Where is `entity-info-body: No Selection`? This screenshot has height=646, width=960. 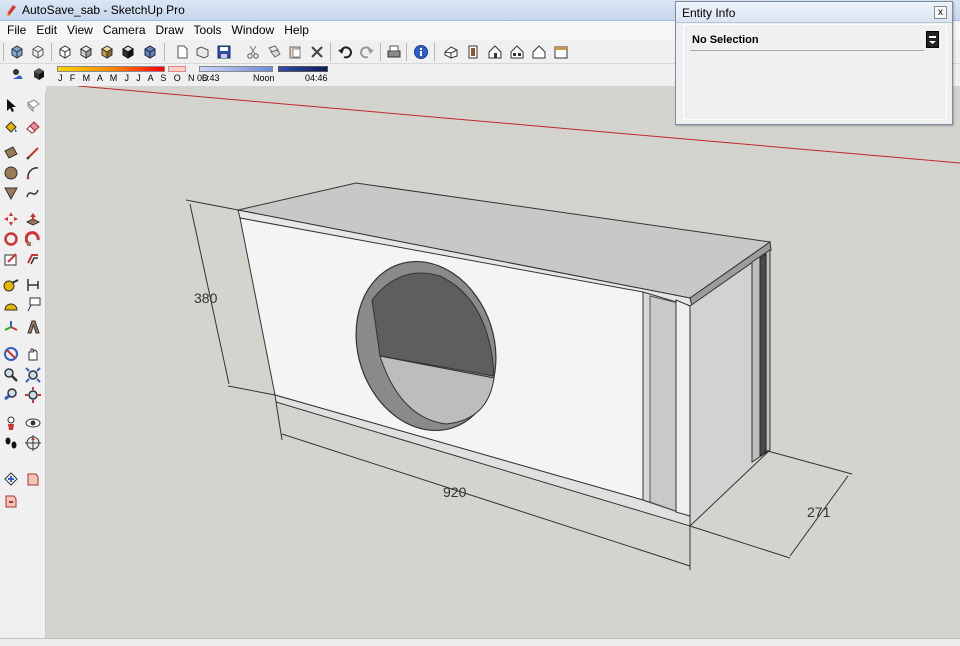
entity-info-body: No Selection is located at coordinates (815, 72).